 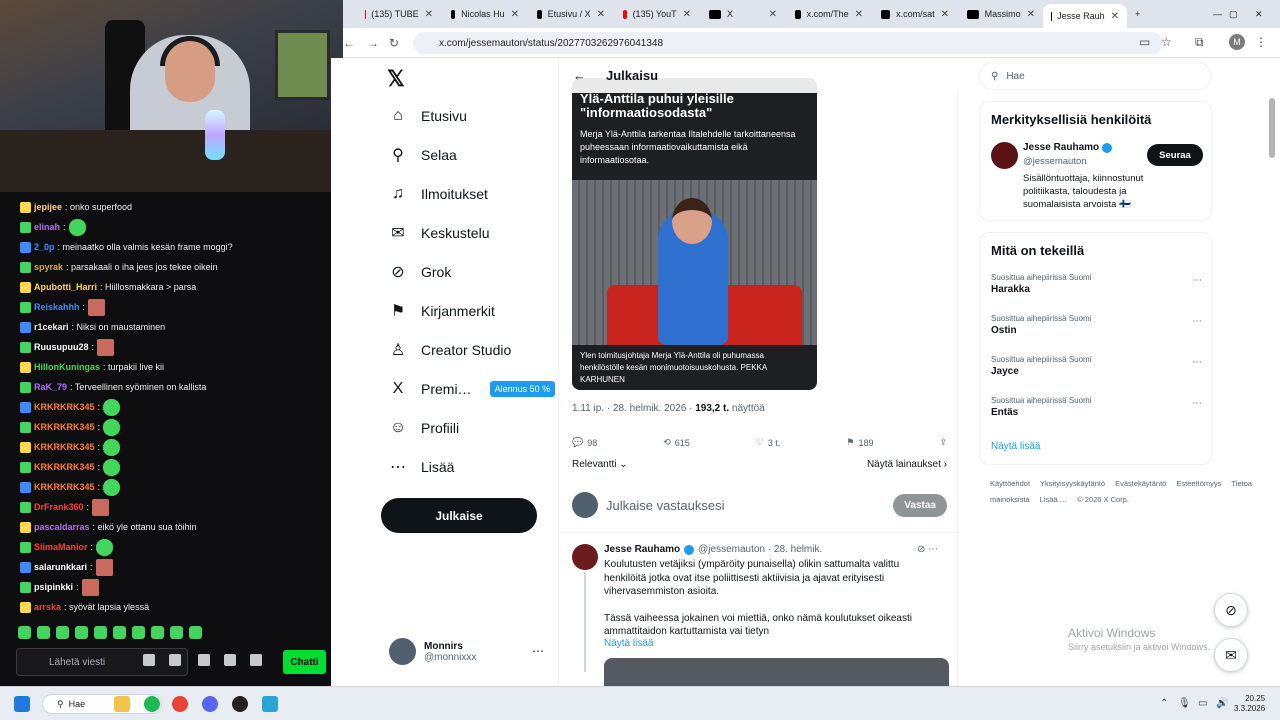 I want to click on chat-username: psipinkki, so click(x=53, y=587).